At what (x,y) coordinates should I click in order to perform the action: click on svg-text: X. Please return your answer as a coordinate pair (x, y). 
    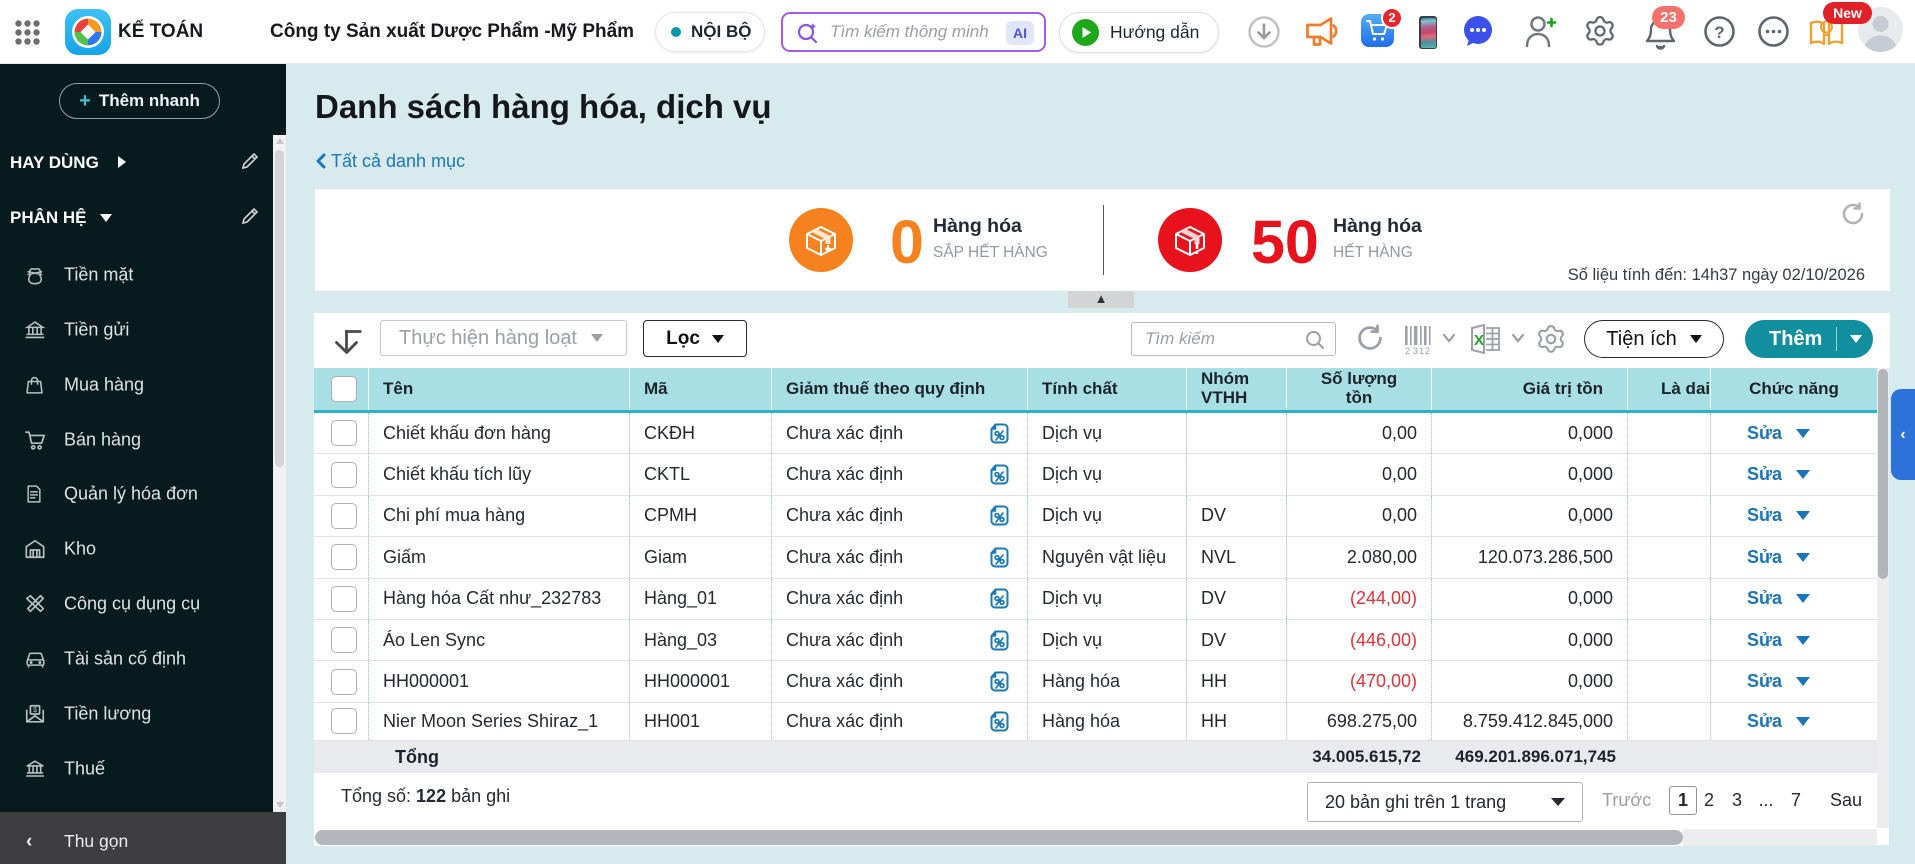
    Looking at the image, I should click on (1479, 340).